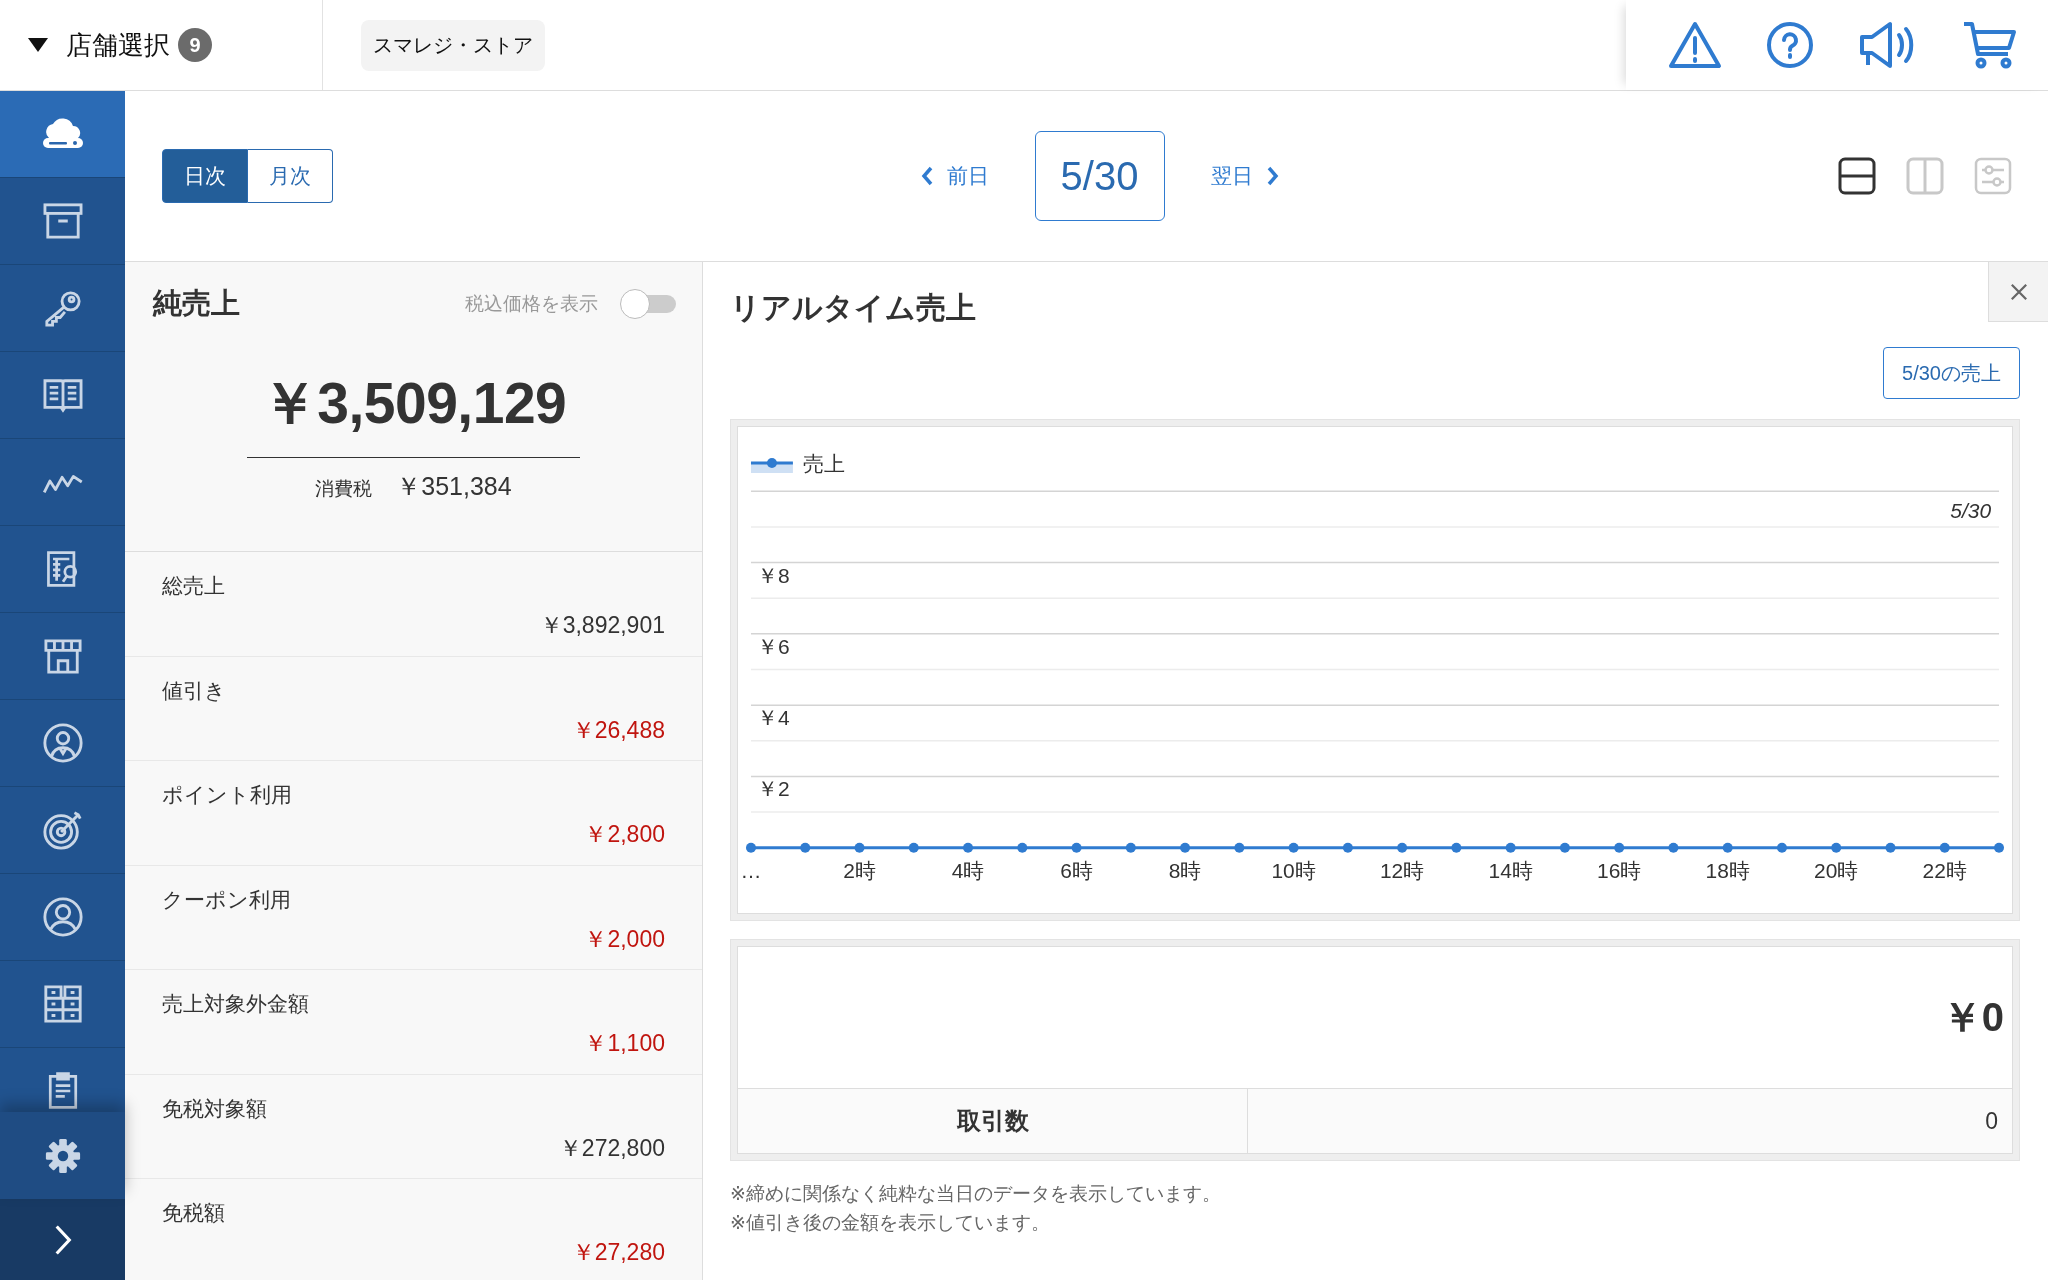  Describe the element at coordinates (624, 939) in the screenshot. I see `sales-item-value: ￥2,000` at that location.